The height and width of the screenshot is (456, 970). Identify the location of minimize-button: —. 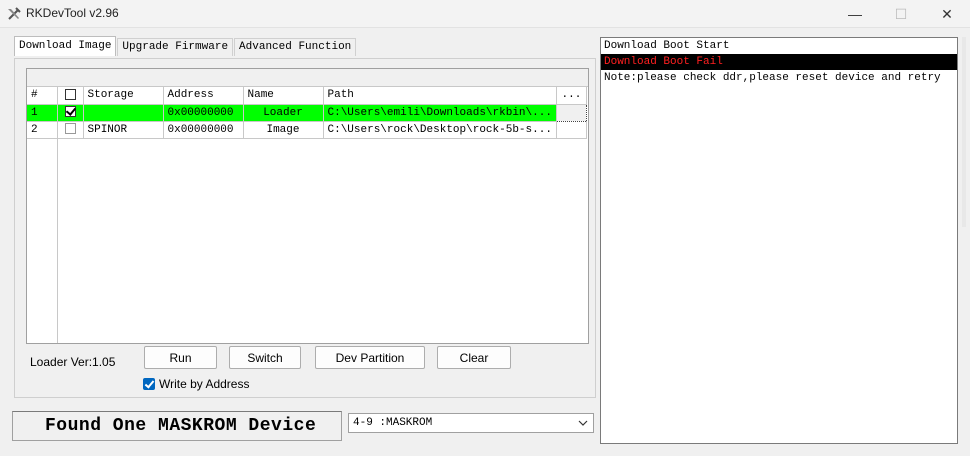
(855, 14).